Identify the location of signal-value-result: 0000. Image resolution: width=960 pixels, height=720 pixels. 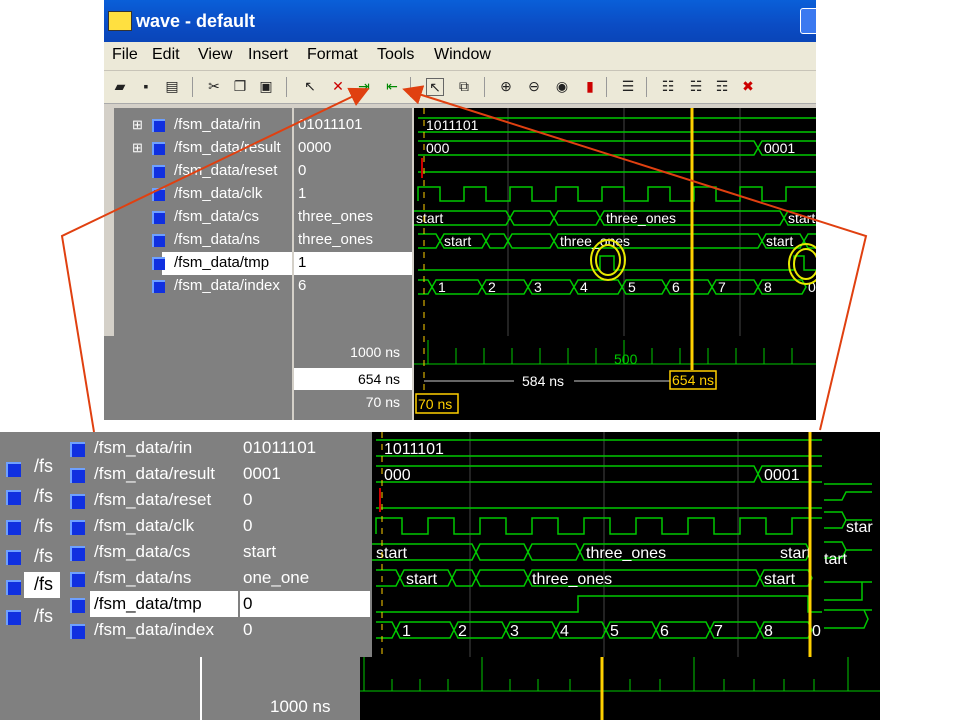
(315, 147).